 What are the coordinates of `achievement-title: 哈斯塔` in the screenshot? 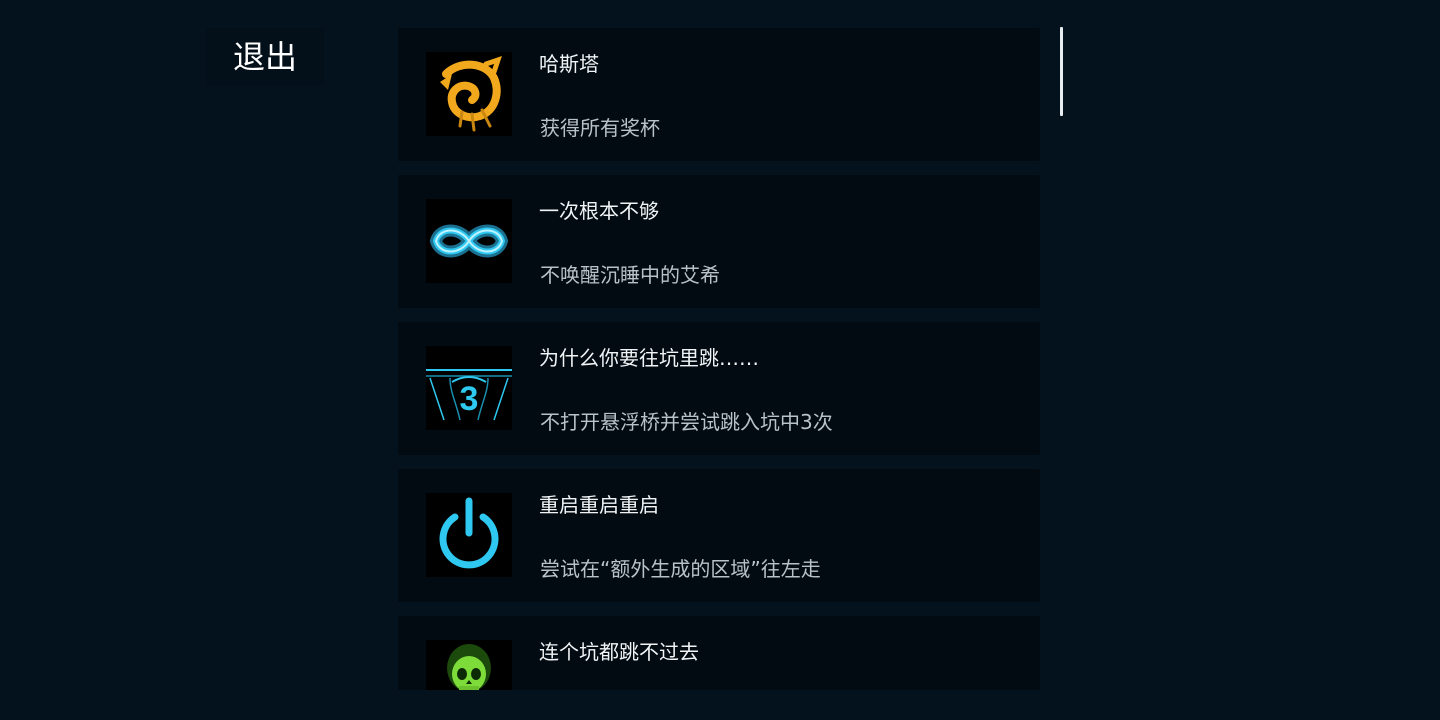 It's located at (569, 64).